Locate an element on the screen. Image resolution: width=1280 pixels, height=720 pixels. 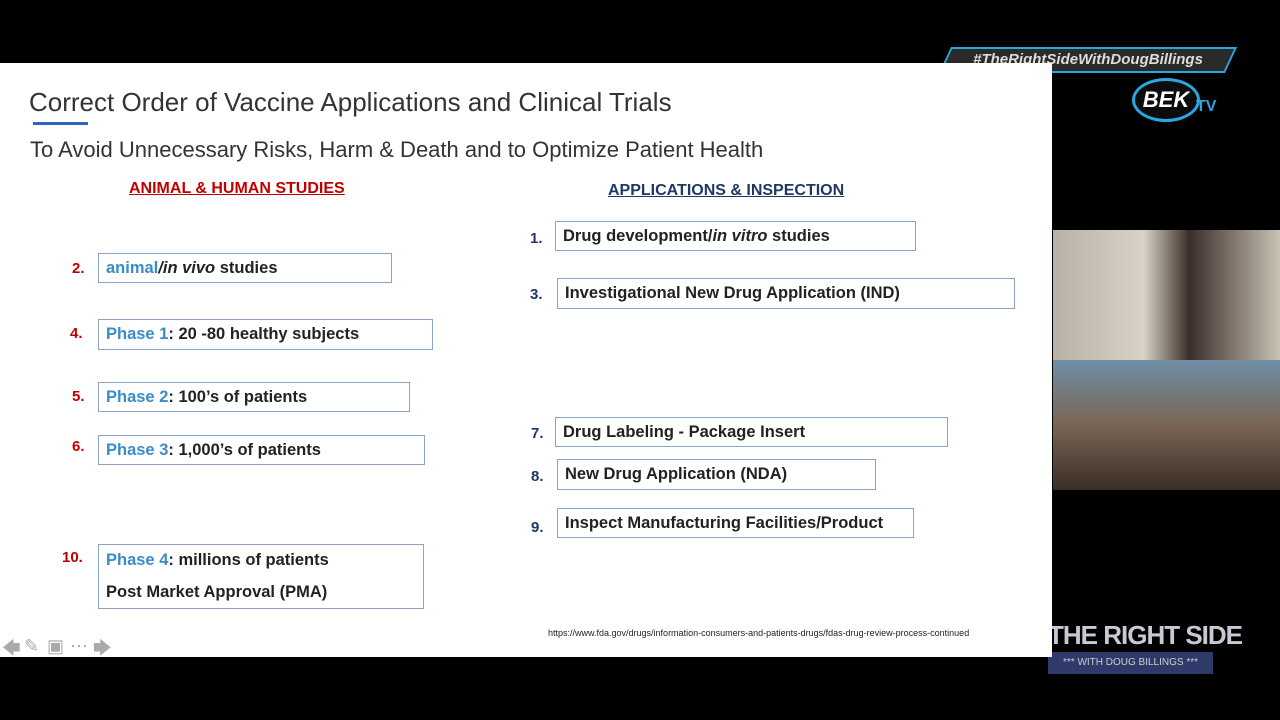
step-number: 9. is located at coordinates (537, 527).